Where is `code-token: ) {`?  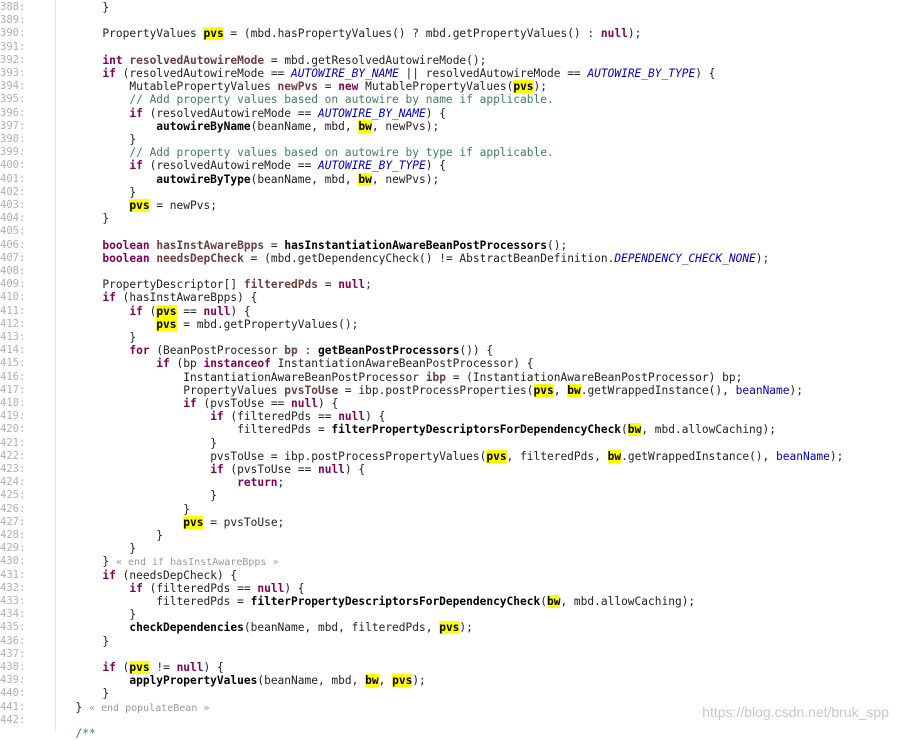
code-token: ) { is located at coordinates (705, 73).